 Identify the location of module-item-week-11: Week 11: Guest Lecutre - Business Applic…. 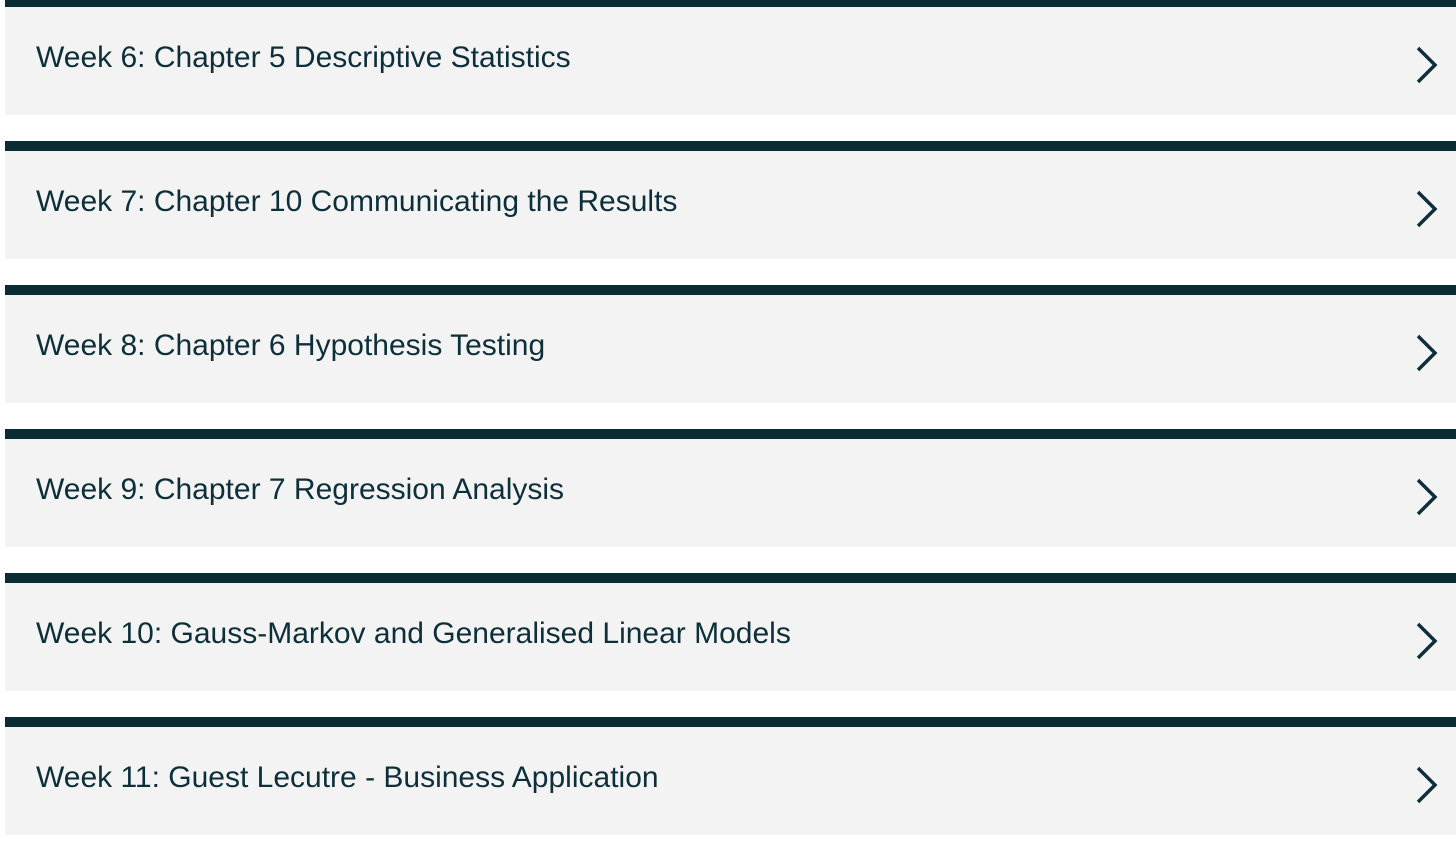
(730, 776).